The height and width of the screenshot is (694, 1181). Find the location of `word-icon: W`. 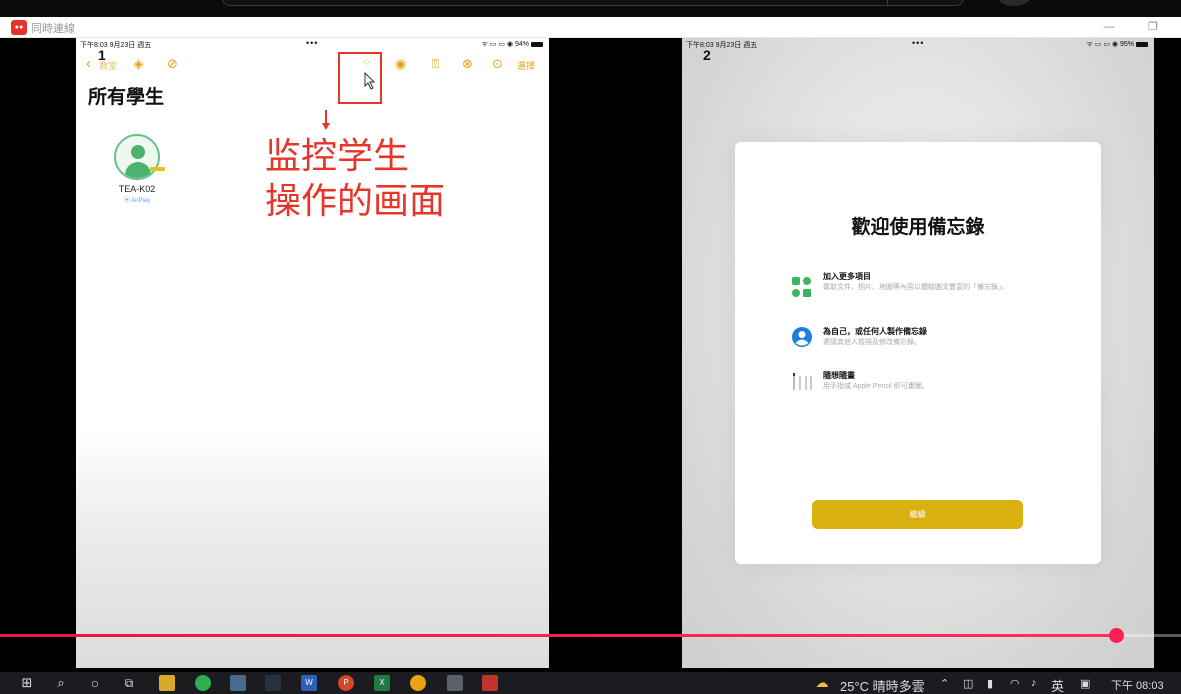

word-icon: W is located at coordinates (309, 683).